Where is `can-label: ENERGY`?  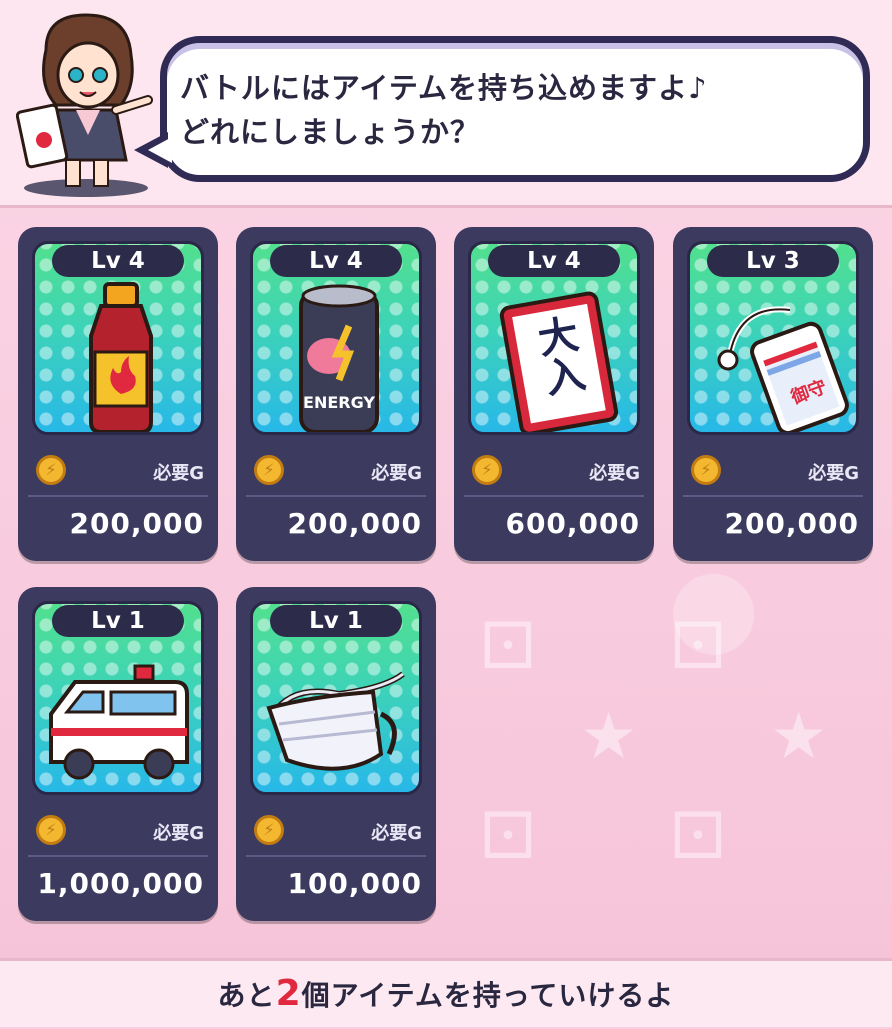
can-label: ENERGY is located at coordinates (339, 402).